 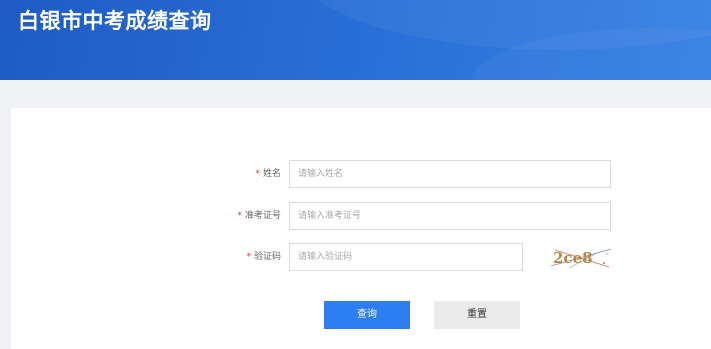 I want to click on captcha-row: *验证码 2ce8, so click(x=361, y=257).